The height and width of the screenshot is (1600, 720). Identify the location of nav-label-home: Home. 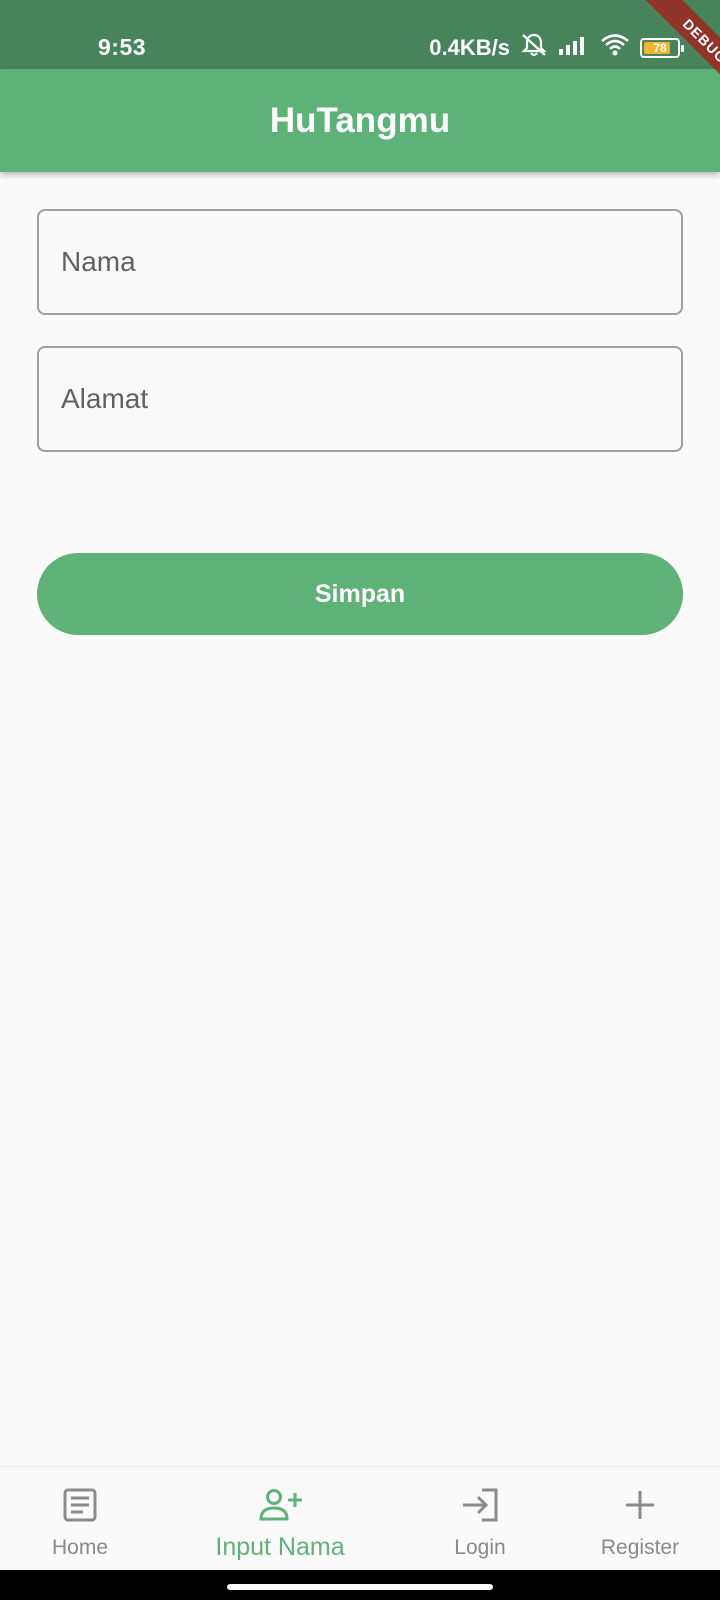
(80, 1547).